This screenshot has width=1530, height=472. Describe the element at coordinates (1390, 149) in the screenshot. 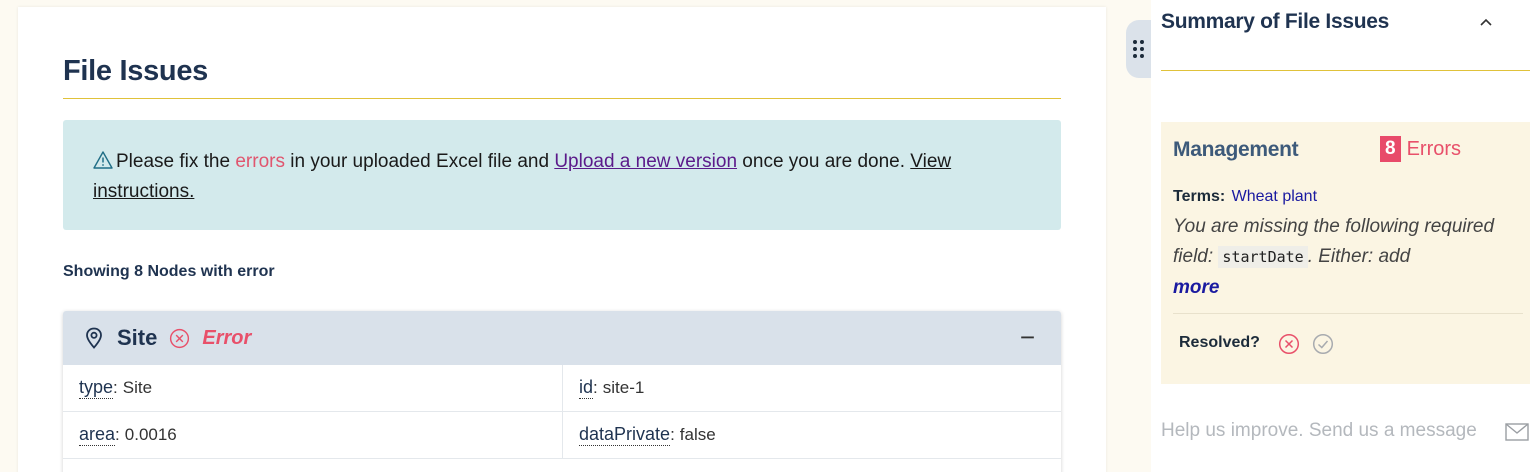

I see `error-count-badge: 8` at that location.